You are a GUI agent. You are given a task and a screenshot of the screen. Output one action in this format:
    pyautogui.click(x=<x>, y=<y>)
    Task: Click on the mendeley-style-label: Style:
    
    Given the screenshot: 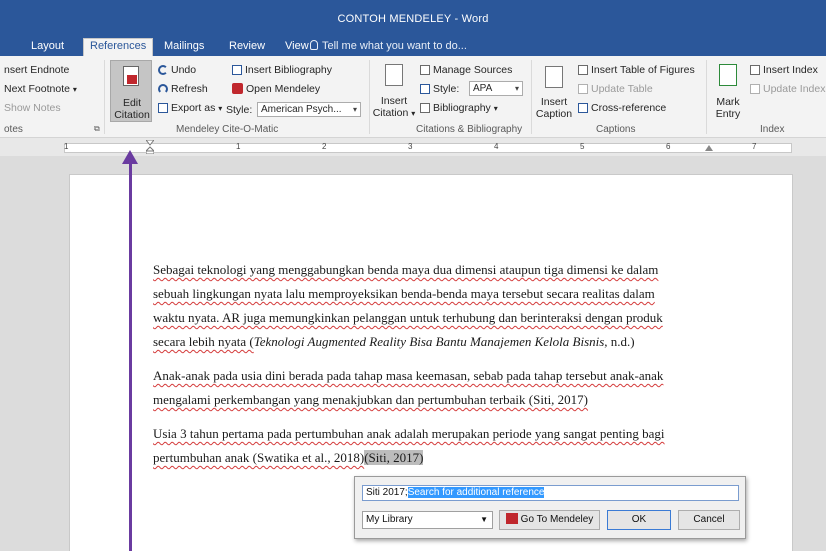 What is the action you would take?
    pyautogui.click(x=239, y=110)
    